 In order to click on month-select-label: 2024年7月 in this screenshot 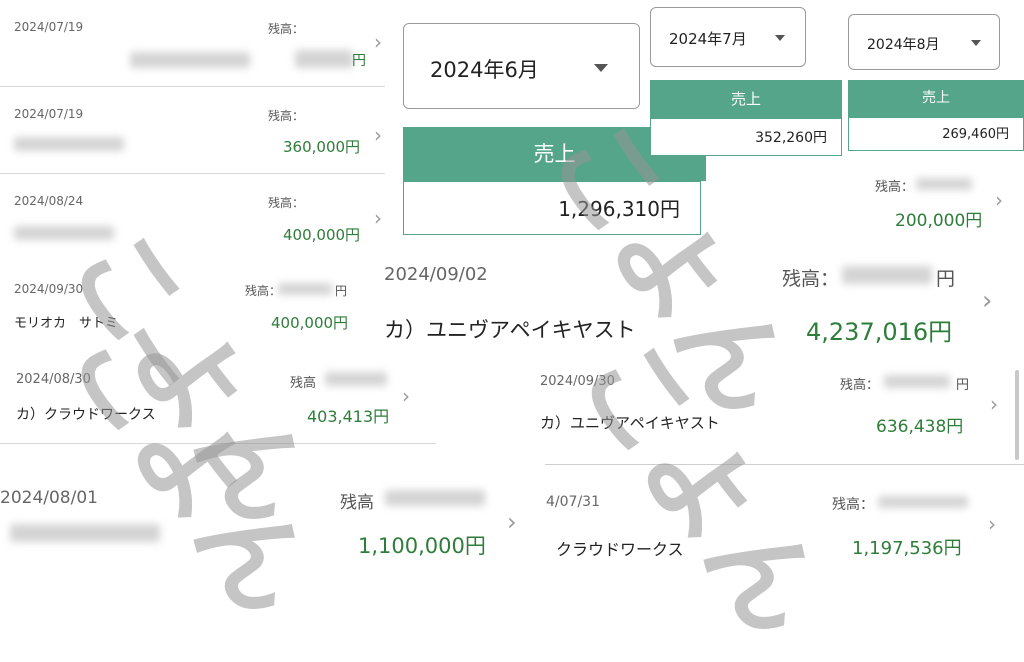, I will do `click(708, 39)`.